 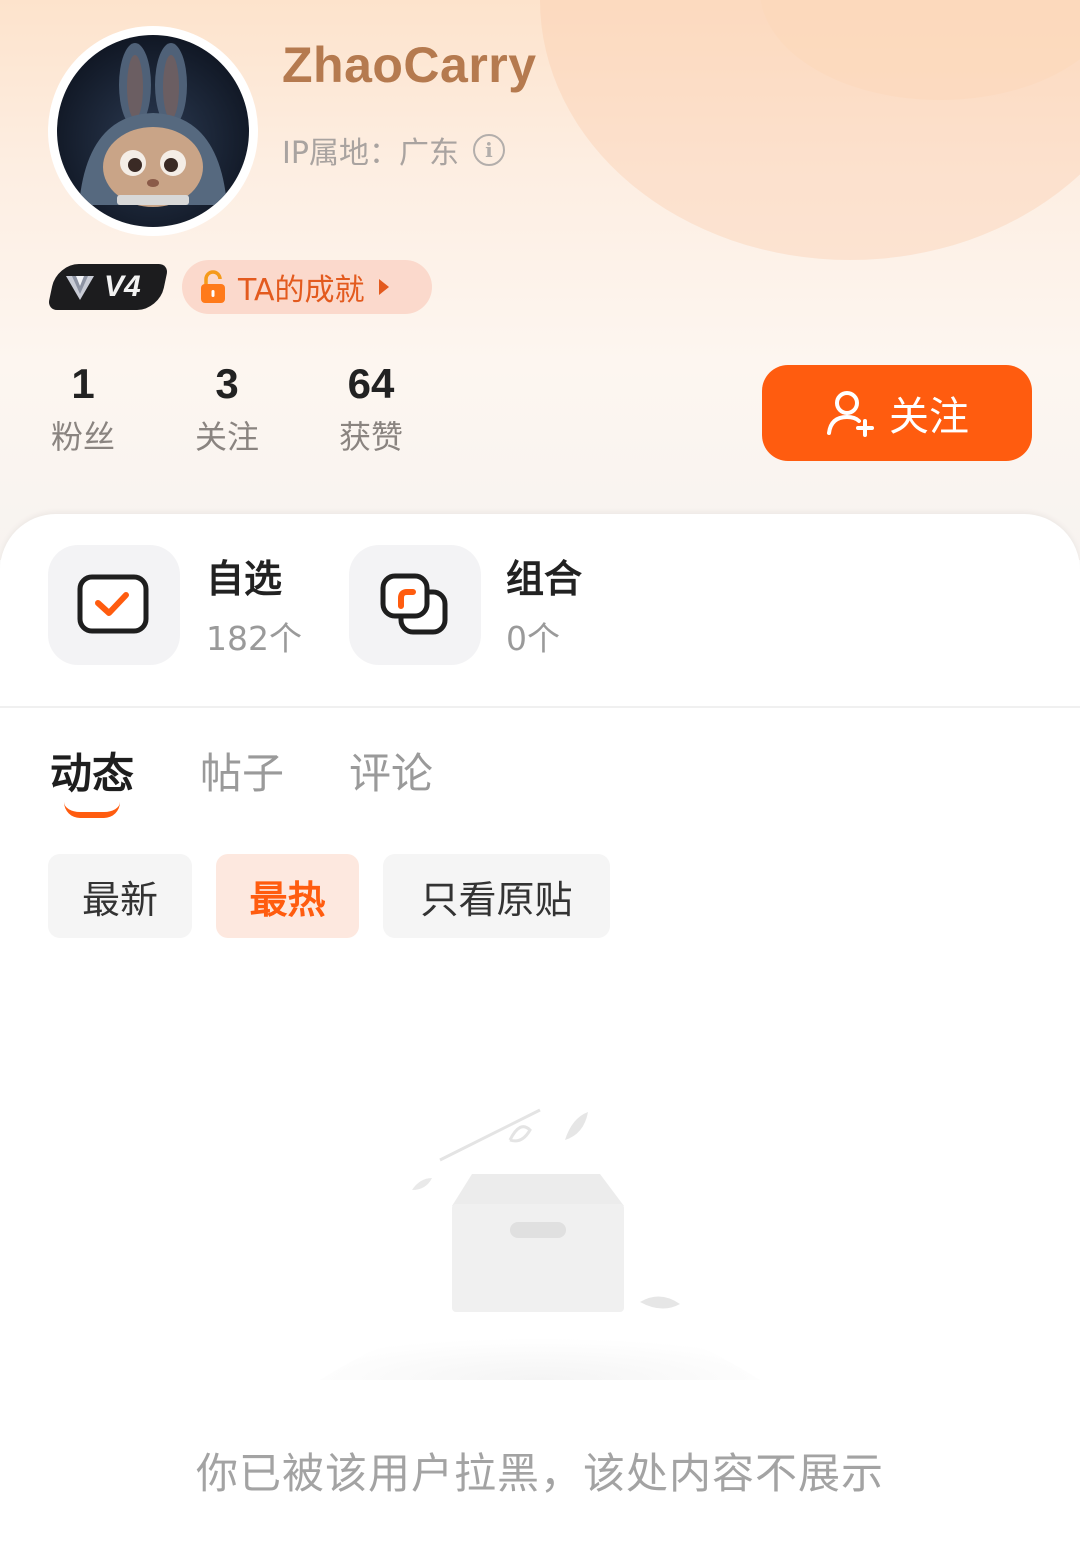 What do you see at coordinates (371, 383) in the screenshot?
I see `stat-value: 64` at bounding box center [371, 383].